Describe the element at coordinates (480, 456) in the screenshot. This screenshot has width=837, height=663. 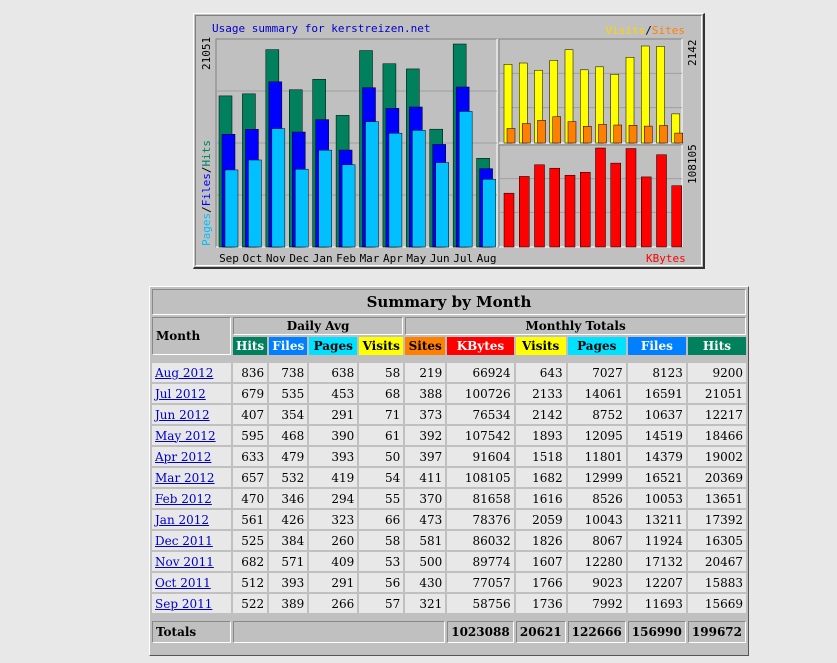
I see `monthly-cell: 91604` at that location.